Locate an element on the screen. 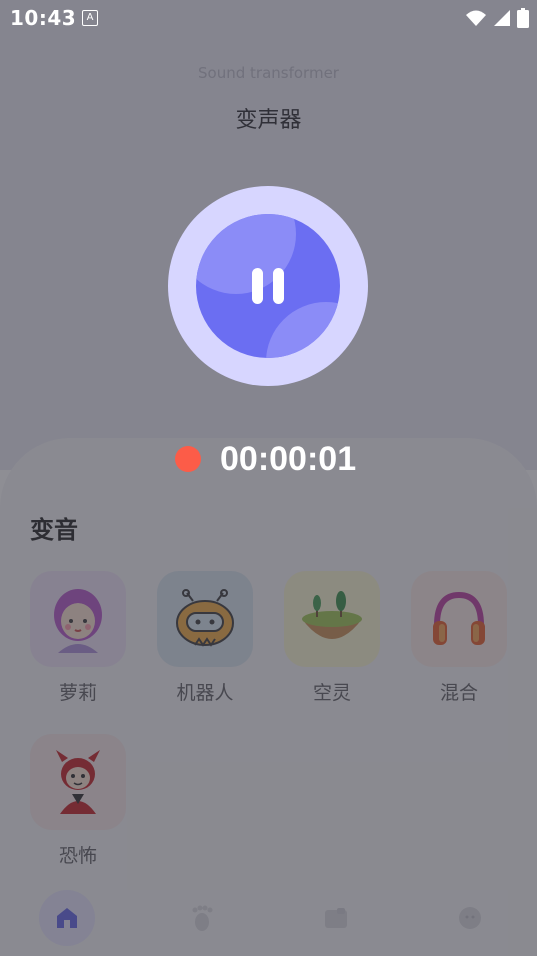 This screenshot has height=956, width=537. section-title: 变音 is located at coordinates (54, 530).